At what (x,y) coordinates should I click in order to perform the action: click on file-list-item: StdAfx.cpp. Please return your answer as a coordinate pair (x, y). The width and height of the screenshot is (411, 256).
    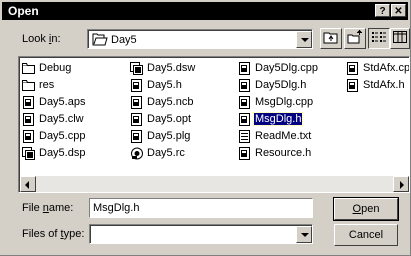
    Looking at the image, I should click on (377, 68).